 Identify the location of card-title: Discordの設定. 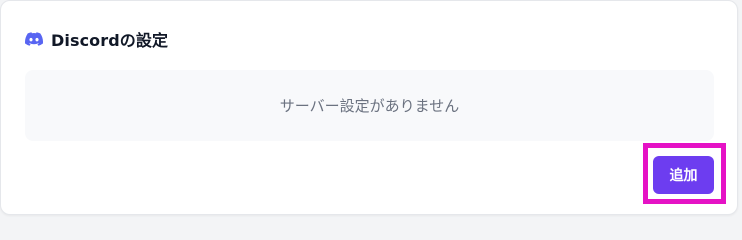
(110, 40).